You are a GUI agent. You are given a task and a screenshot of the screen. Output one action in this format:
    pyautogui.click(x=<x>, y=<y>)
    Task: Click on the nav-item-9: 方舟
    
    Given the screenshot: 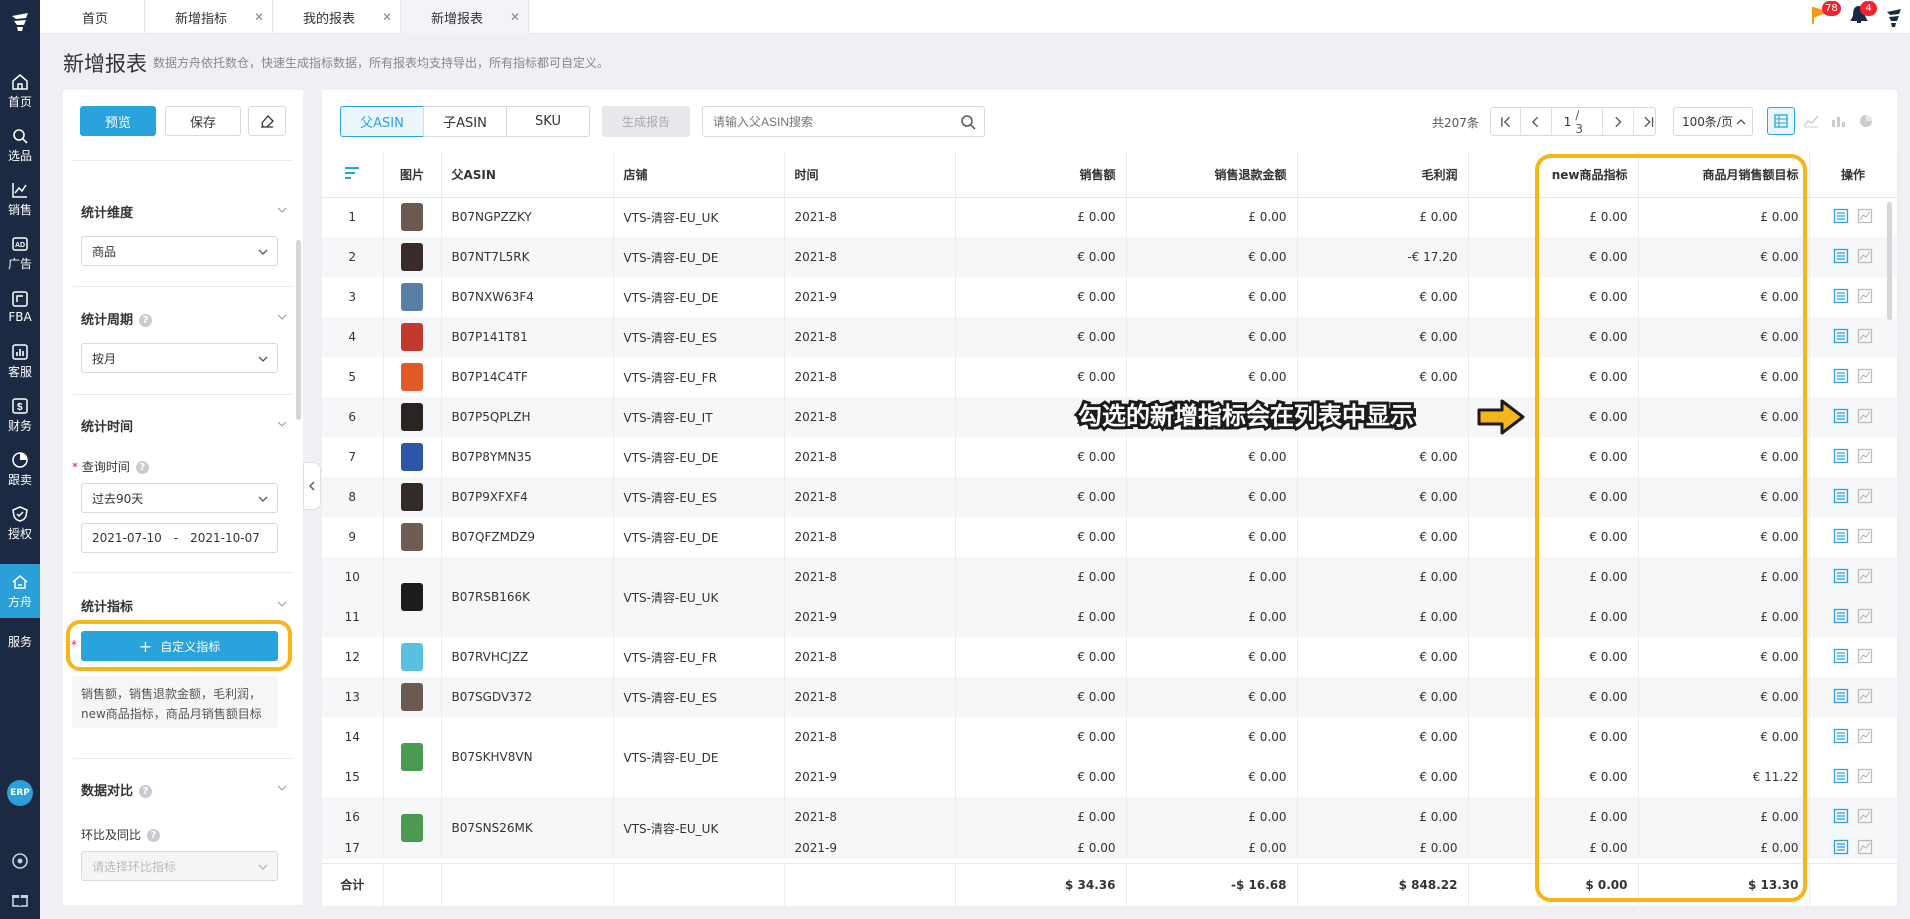 What is the action you would take?
    pyautogui.click(x=20, y=591)
    